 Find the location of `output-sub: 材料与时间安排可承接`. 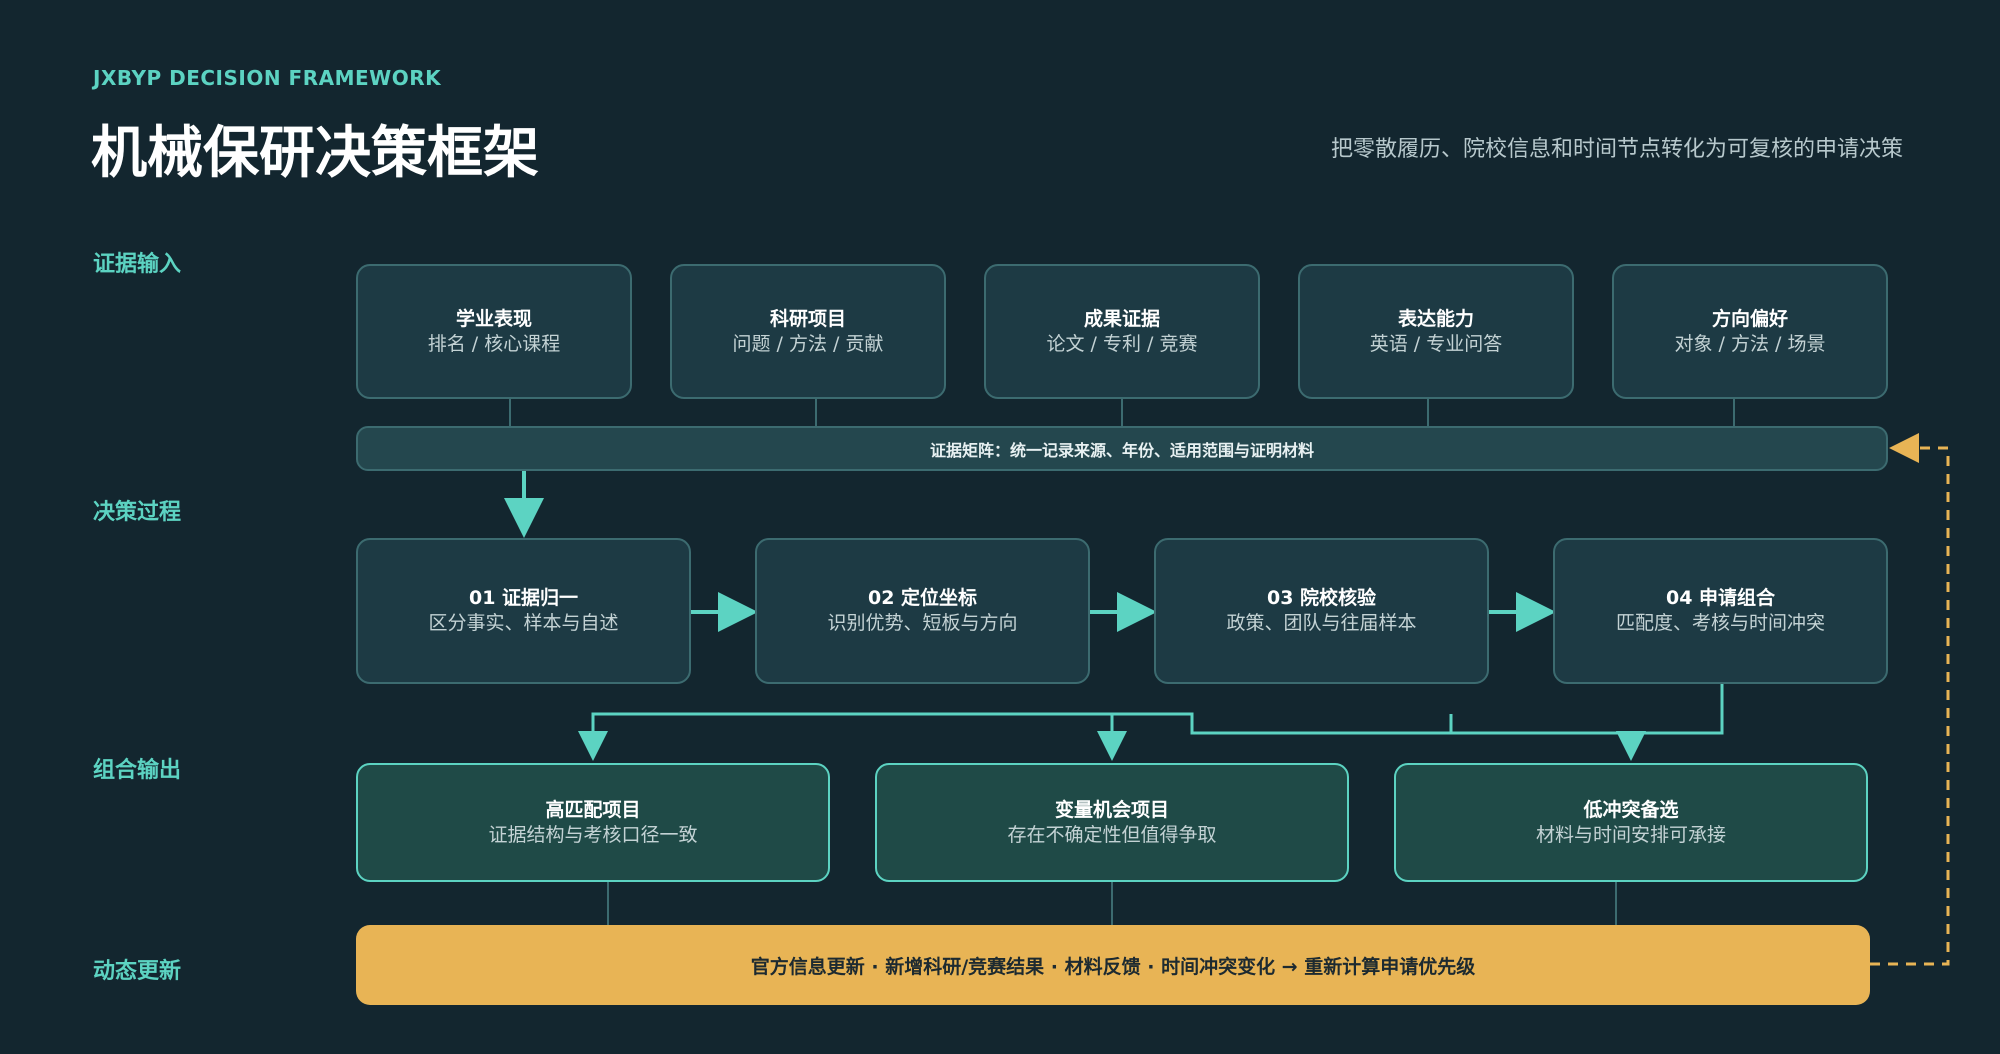

output-sub: 材料与时间安排可承接 is located at coordinates (1630, 834).